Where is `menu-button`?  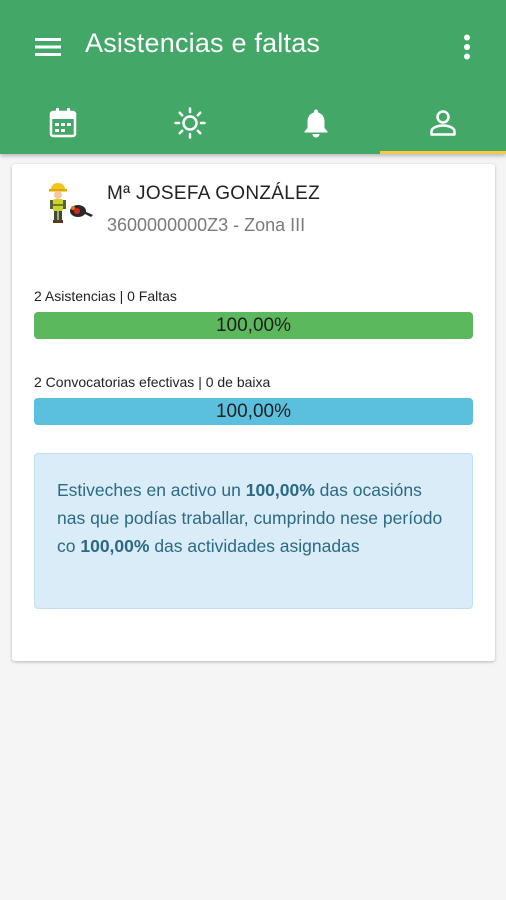
menu-button is located at coordinates (48, 47).